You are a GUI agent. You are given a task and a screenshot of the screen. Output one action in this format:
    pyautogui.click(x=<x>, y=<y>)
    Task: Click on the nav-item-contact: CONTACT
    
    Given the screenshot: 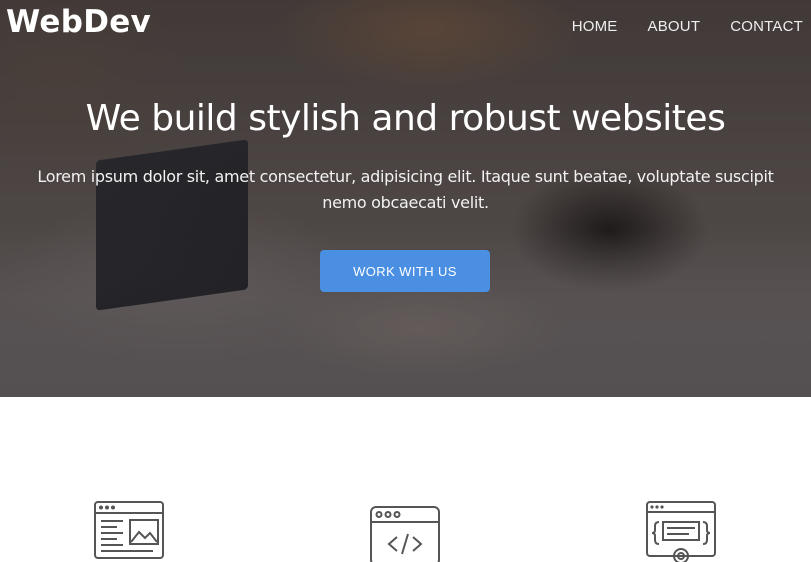 What is the action you would take?
    pyautogui.click(x=766, y=26)
    